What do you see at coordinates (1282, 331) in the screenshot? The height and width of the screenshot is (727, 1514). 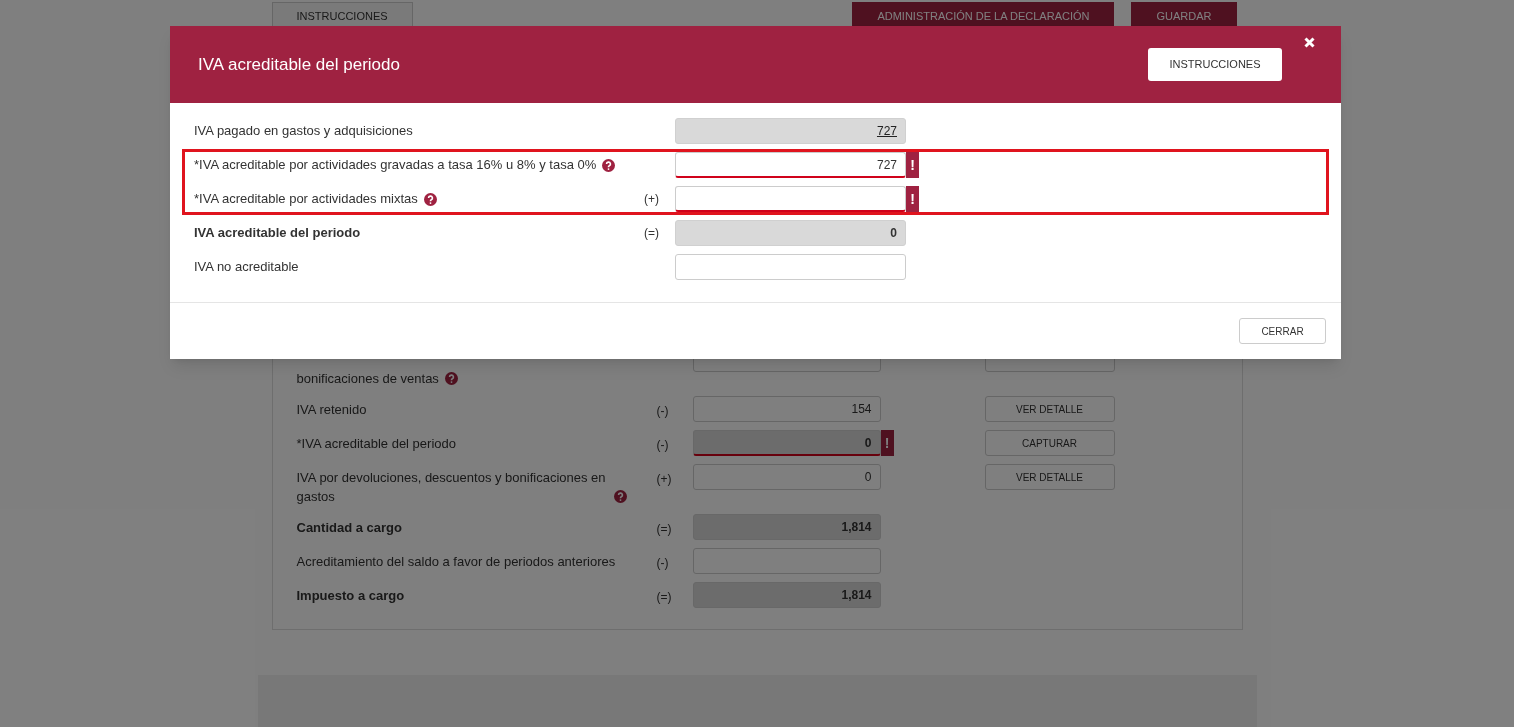 I see `close-button: CERRAR` at bounding box center [1282, 331].